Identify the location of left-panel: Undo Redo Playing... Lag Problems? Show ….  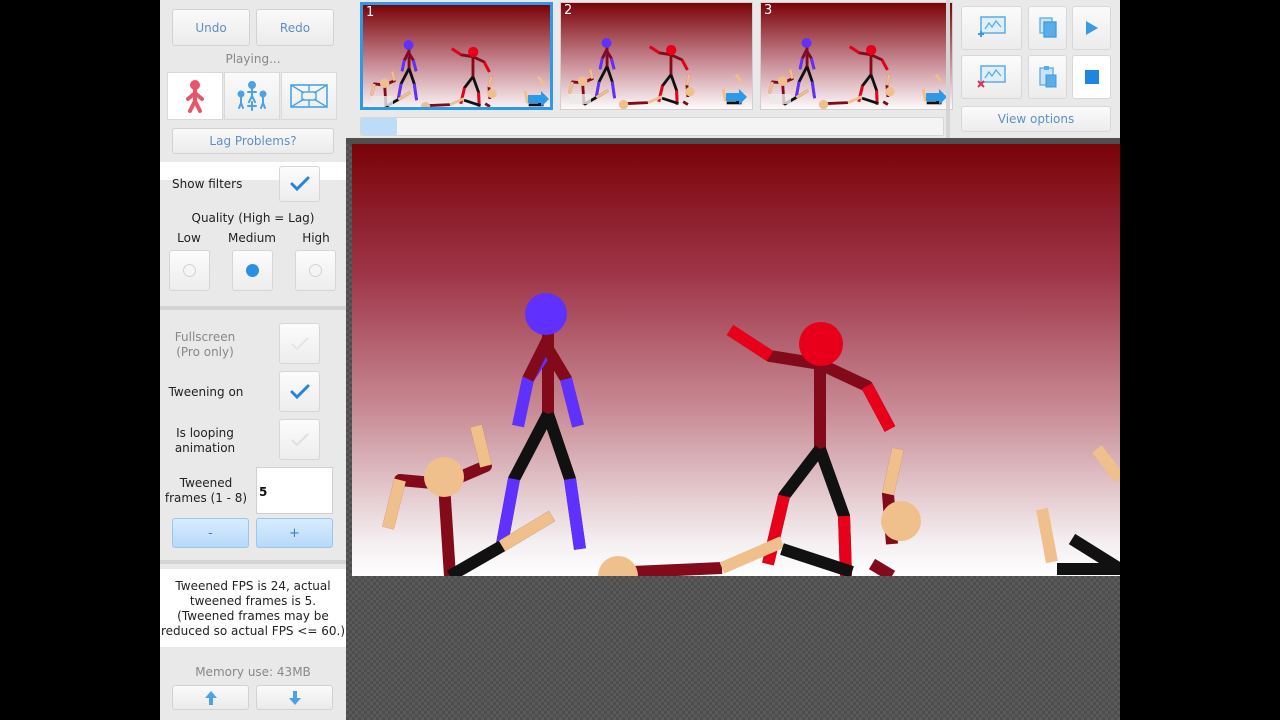
(253, 360).